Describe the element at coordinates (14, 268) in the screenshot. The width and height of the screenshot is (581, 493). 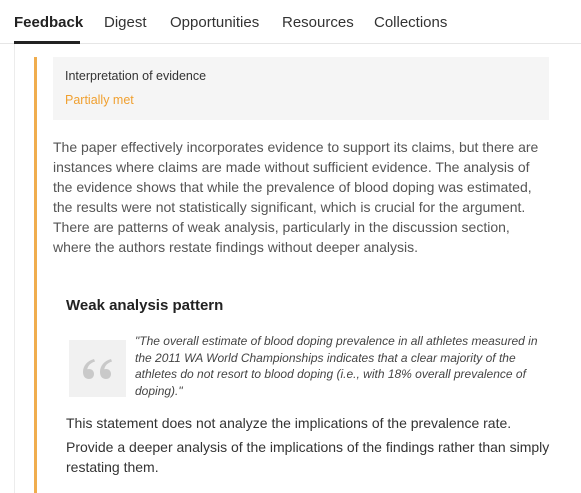
I see `content-divider` at that location.